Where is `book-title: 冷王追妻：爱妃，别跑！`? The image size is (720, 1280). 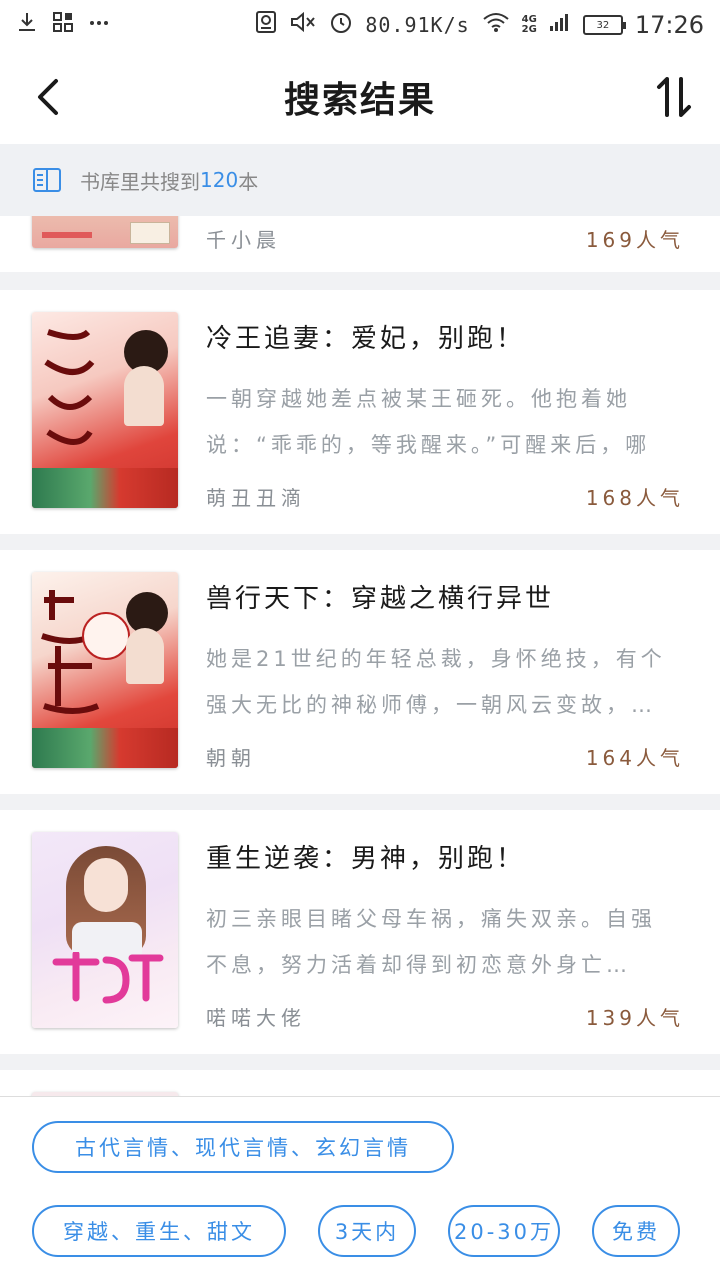 book-title: 冷王追妻：爱妃，别跑！ is located at coordinates (366, 339).